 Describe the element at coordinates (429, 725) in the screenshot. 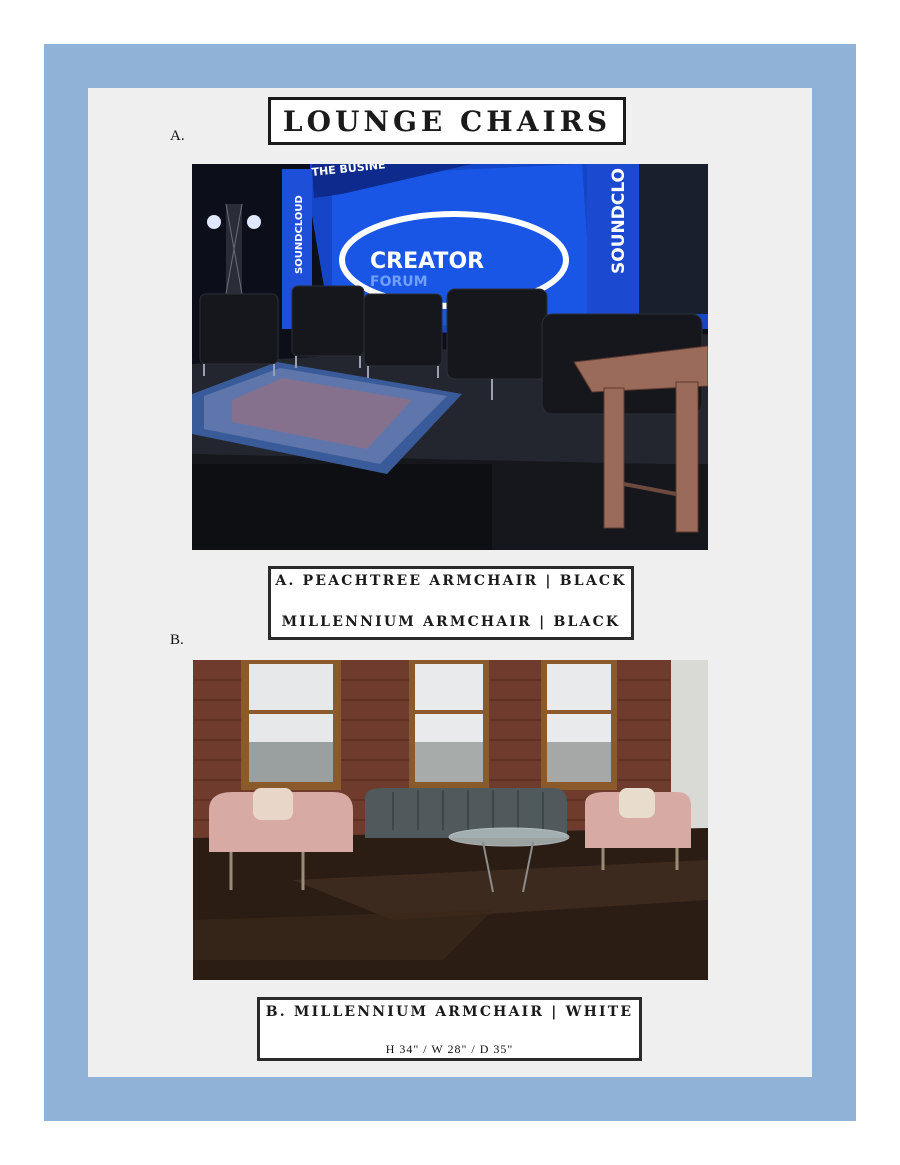

I see `loft-windows` at that location.